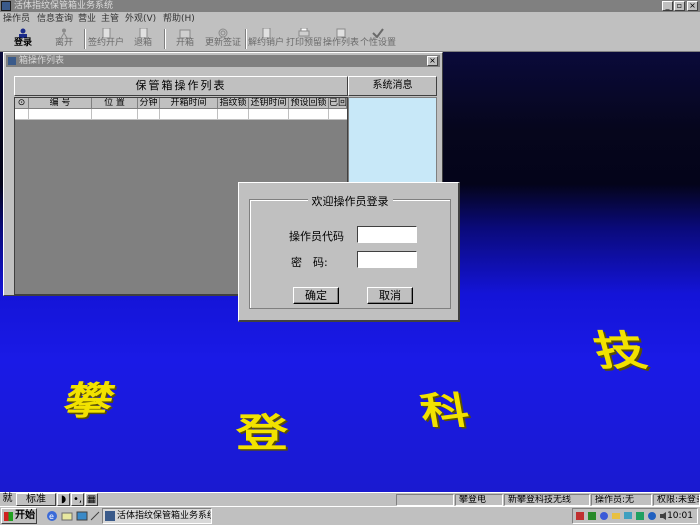 The height and width of the screenshot is (525, 700). Describe the element at coordinates (82, 516) in the screenshot. I see `show-desktop-icon` at that location.